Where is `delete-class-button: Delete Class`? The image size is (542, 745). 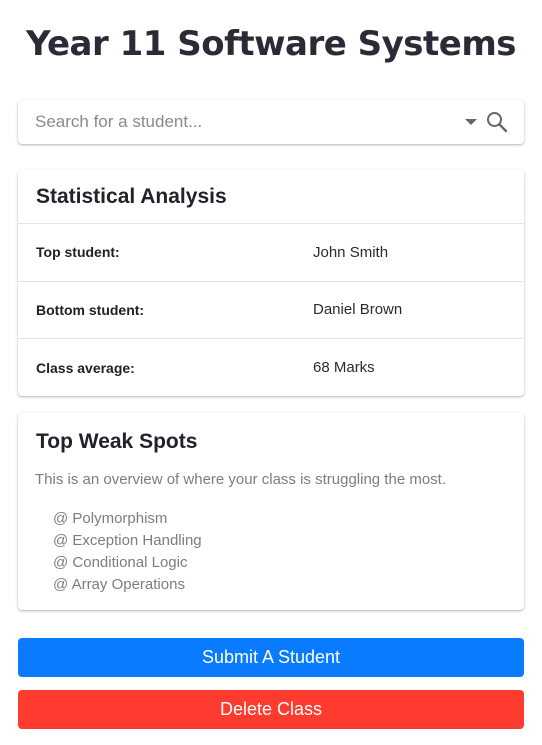
delete-class-button: Delete Class is located at coordinates (271, 709).